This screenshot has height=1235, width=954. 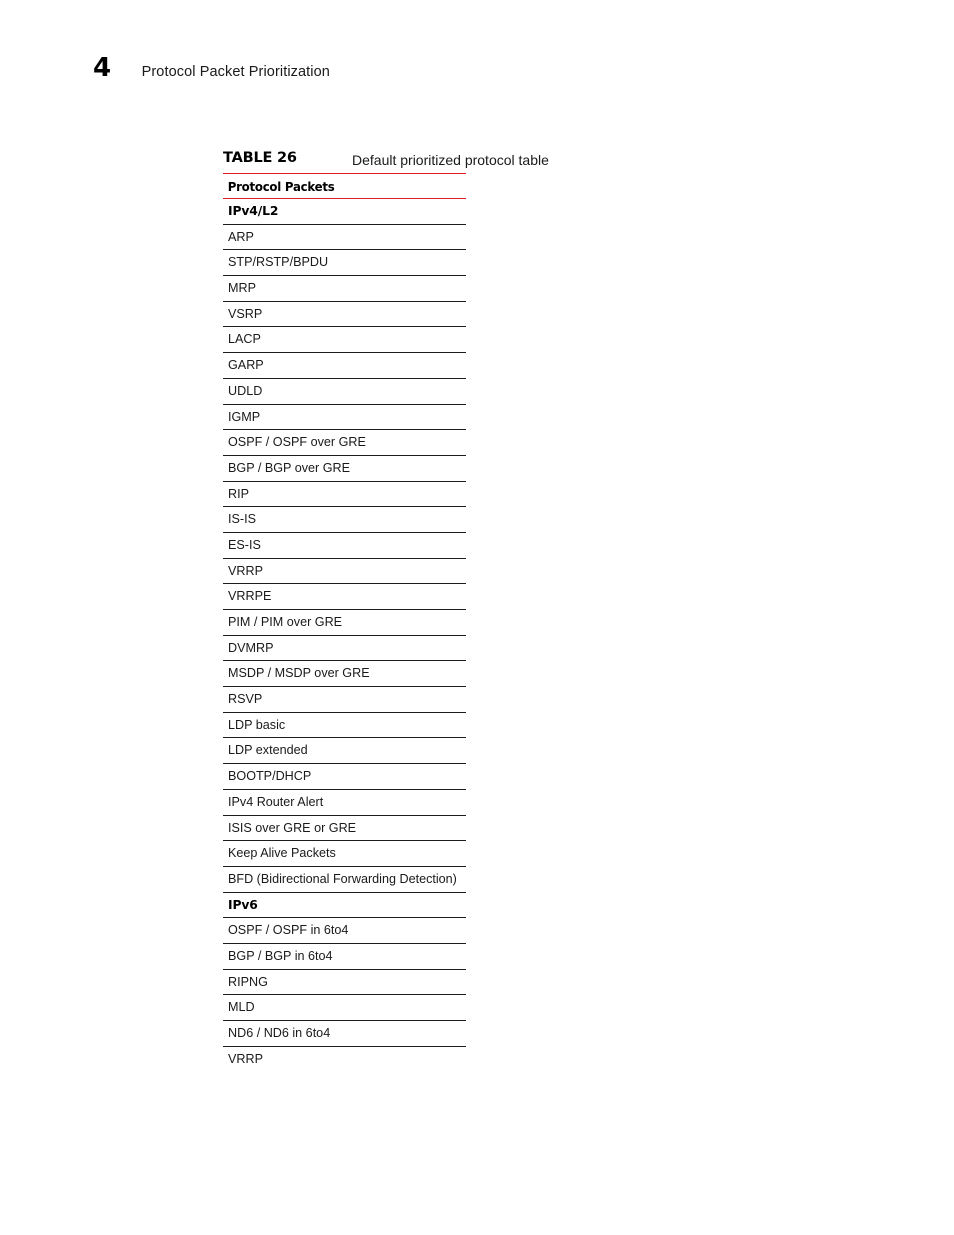 I want to click on table-row: OSPF / OSPF in 6to4, so click(x=344, y=931).